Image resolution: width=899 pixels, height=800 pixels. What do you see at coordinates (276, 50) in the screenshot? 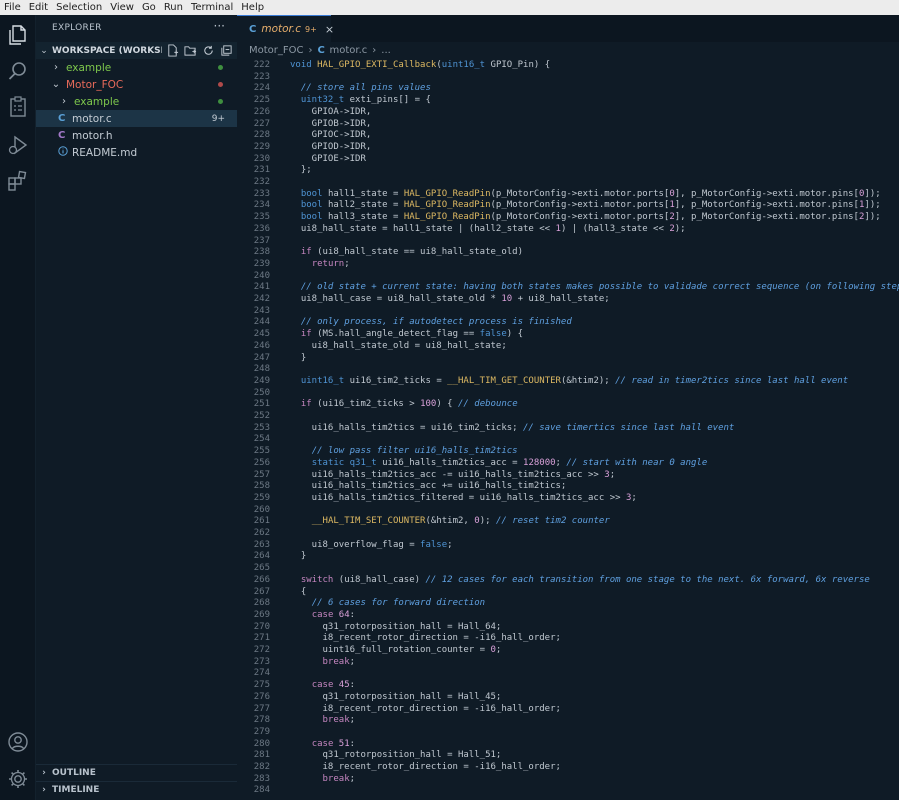
I see `breadcrumb-folder: Motor_FOC` at bounding box center [276, 50].